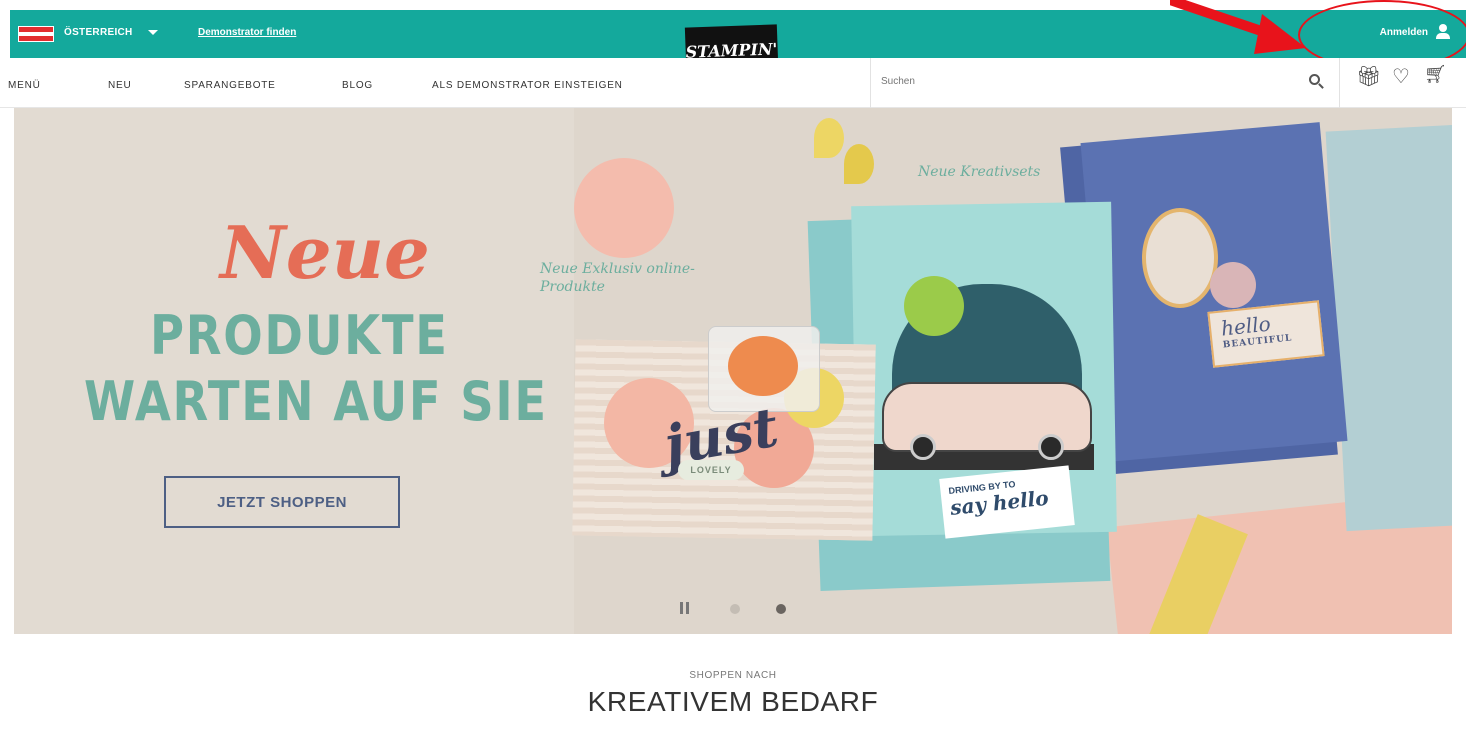 The image size is (1466, 740). I want to click on creative-kits-annotation: Neue Kreativsets, so click(979, 172).